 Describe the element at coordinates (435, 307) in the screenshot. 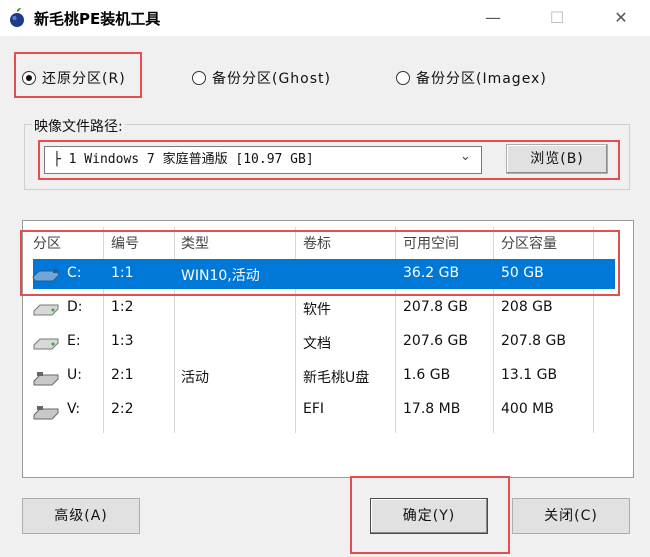

I see `cell-free-space: 207.8 GB` at that location.